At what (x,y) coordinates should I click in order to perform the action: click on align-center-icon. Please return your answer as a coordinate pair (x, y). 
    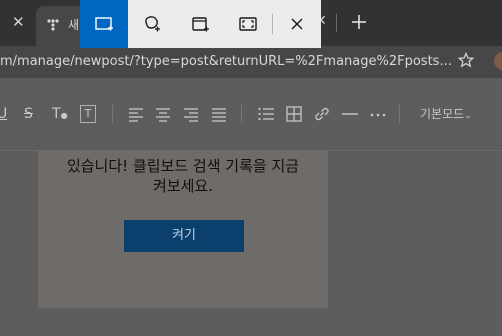
    Looking at the image, I should click on (163, 114).